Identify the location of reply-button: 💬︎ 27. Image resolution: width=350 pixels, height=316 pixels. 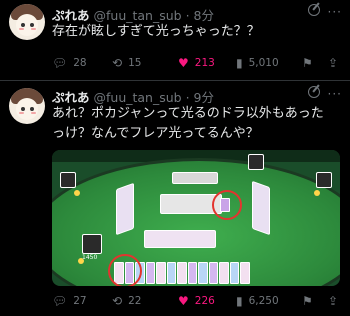
(69, 301).